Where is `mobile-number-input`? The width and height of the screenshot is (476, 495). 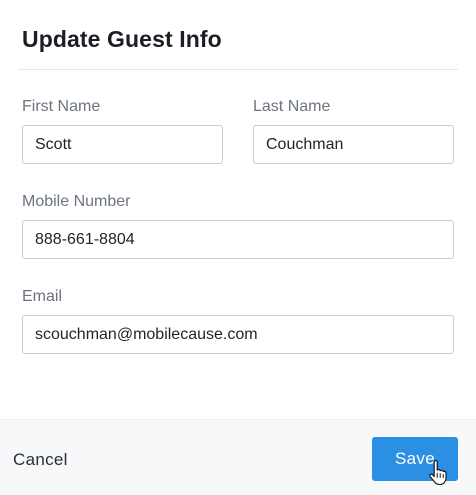
mobile-number-input is located at coordinates (238, 239).